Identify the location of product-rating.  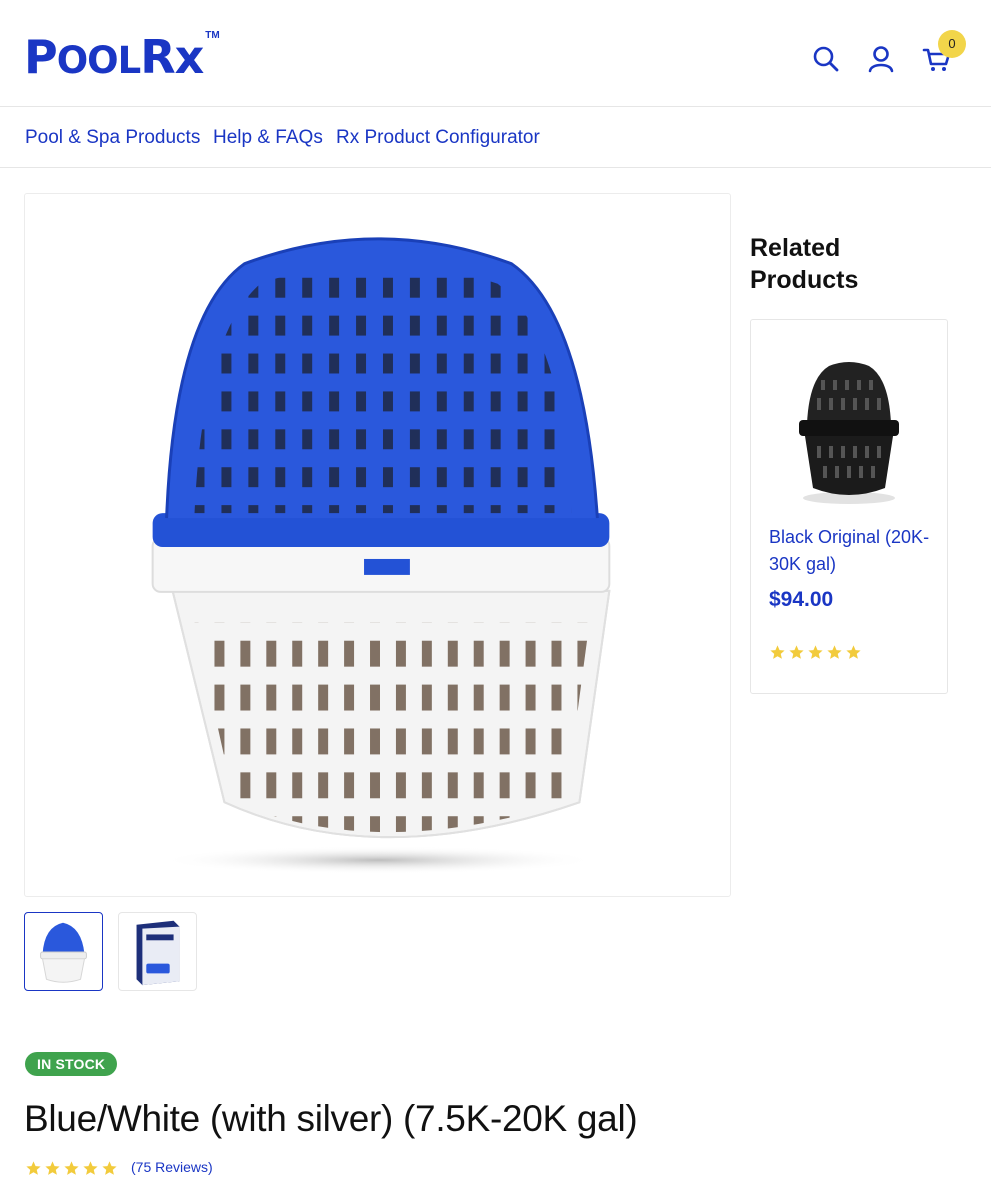
(71, 1168).